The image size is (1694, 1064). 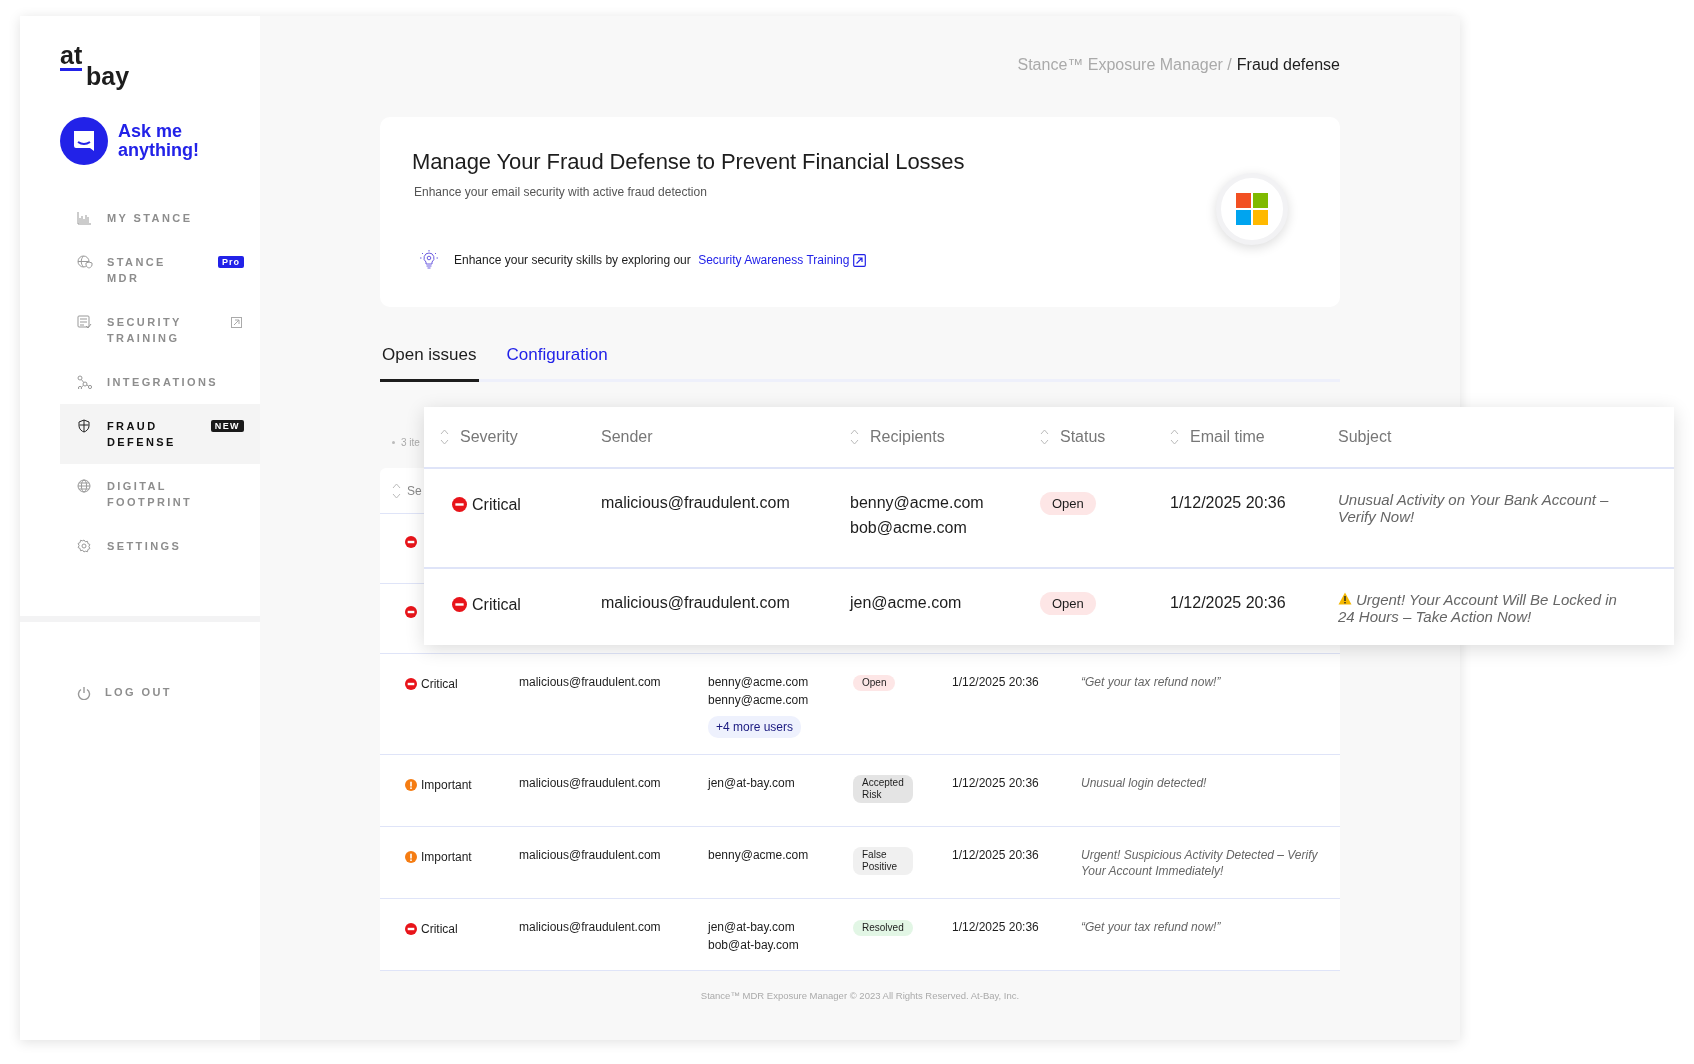 I want to click on logout-button: LOG OUT, so click(x=160, y=692).